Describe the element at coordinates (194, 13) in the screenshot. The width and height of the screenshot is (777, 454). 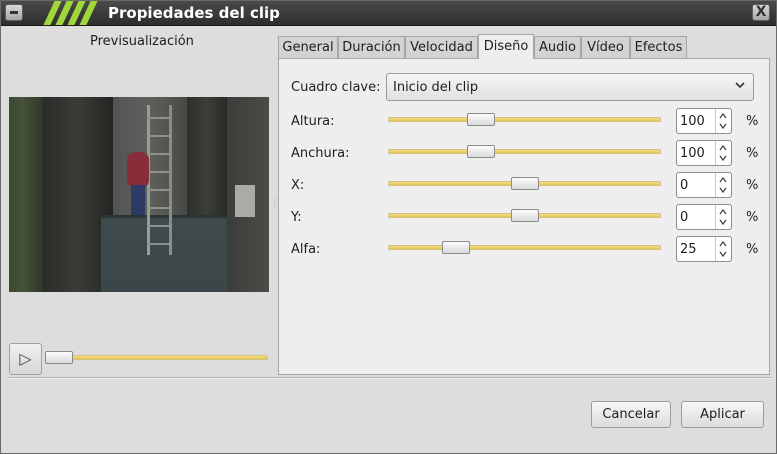
I see `window-title: Propiedades del clip` at that location.